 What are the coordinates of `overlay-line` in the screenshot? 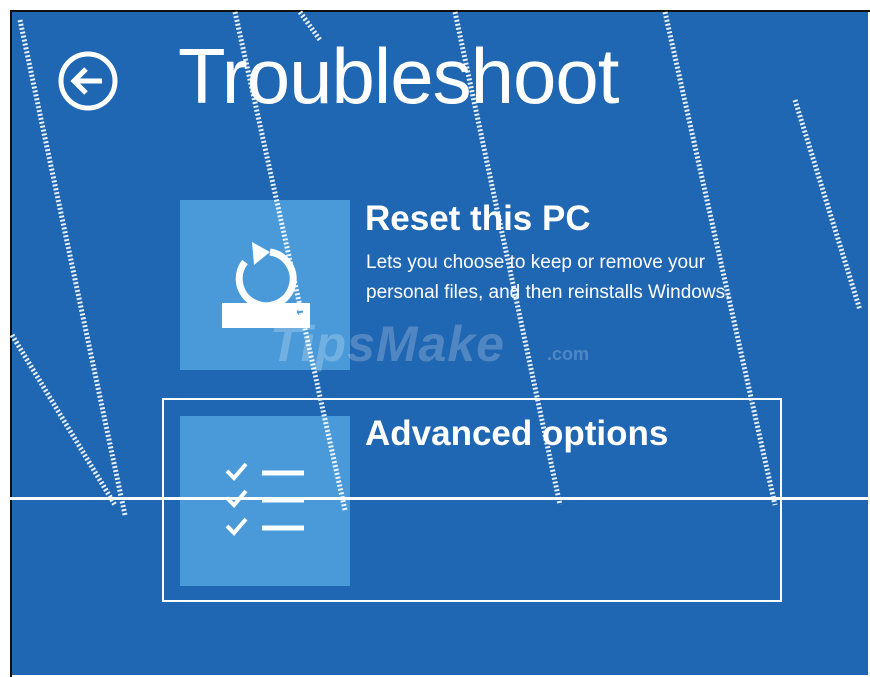 It's located at (435, 498).